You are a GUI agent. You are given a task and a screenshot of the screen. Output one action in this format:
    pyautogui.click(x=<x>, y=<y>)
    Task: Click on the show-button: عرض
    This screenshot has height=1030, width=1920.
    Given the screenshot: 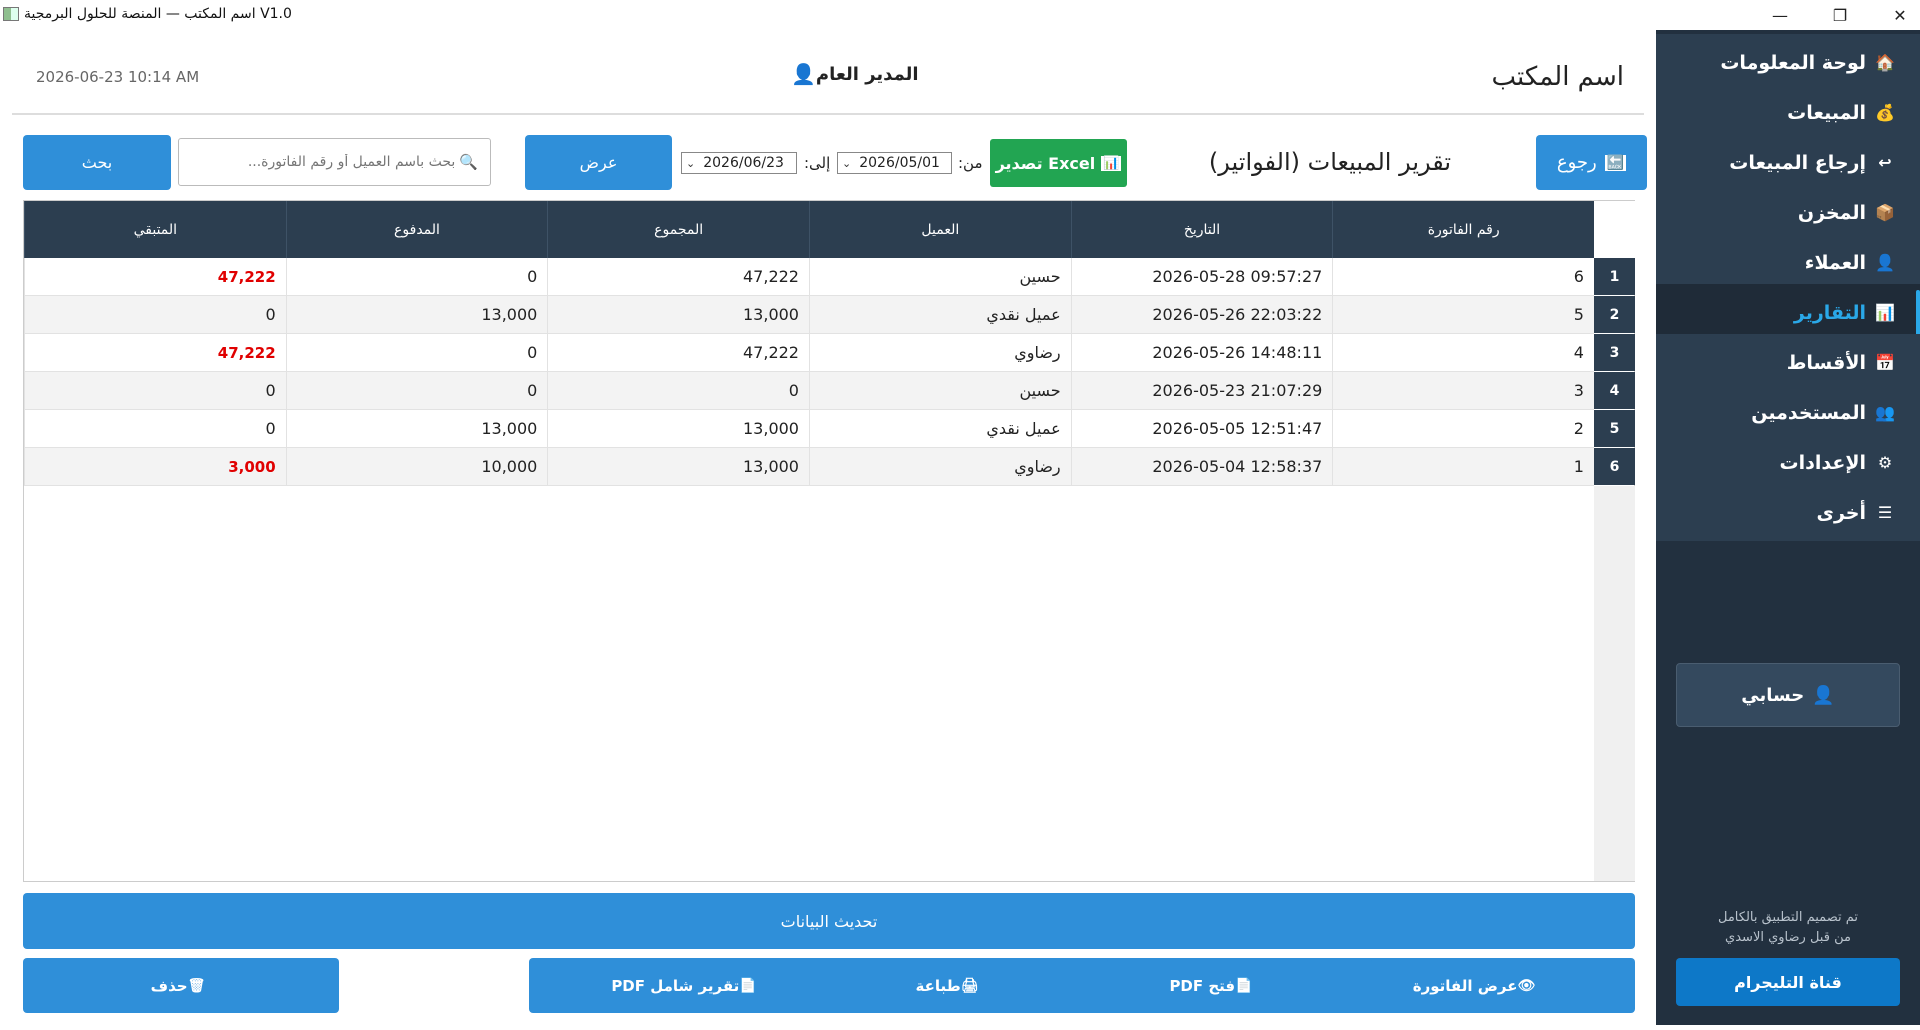 What is the action you would take?
    pyautogui.click(x=598, y=162)
    